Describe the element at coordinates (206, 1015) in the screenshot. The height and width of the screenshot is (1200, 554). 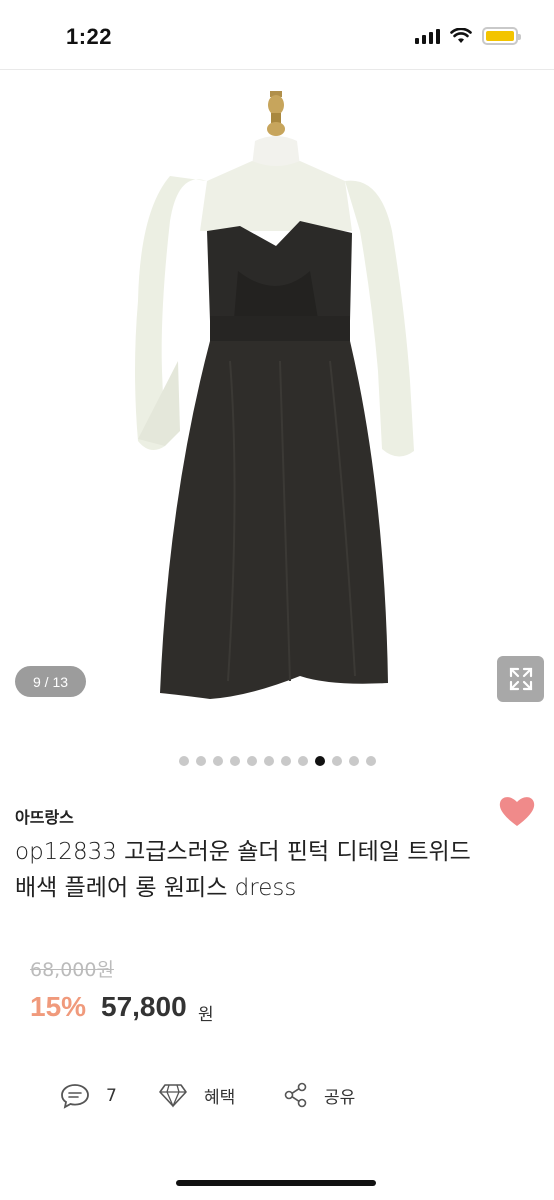
I see `price-unit: 원` at that location.